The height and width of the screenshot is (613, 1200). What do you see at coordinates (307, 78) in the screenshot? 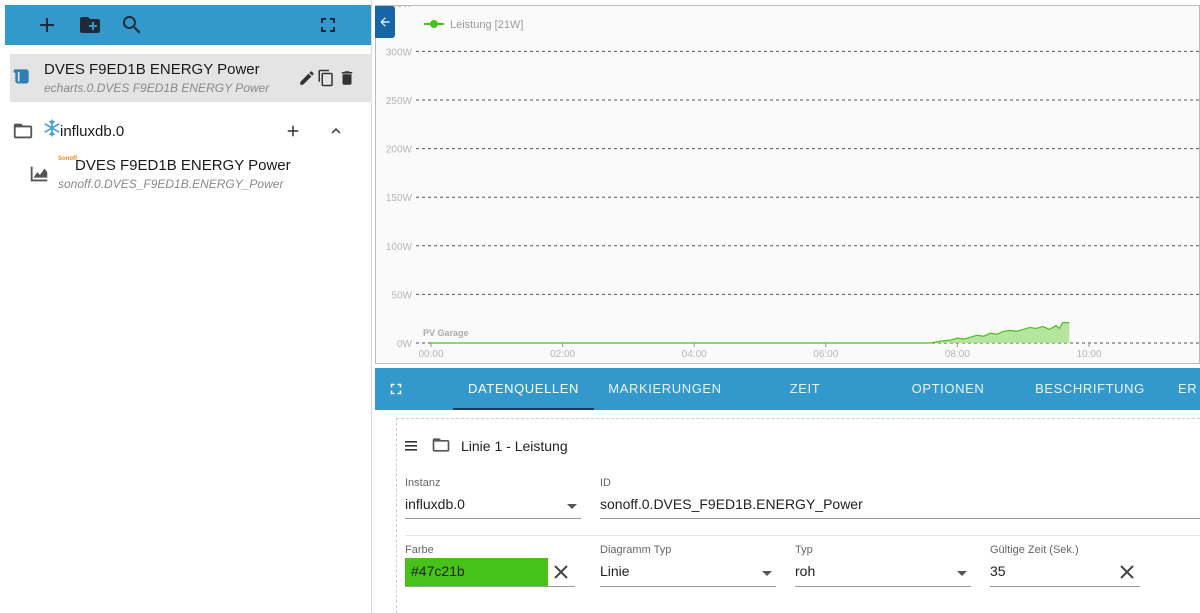
I see `edit-icon` at bounding box center [307, 78].